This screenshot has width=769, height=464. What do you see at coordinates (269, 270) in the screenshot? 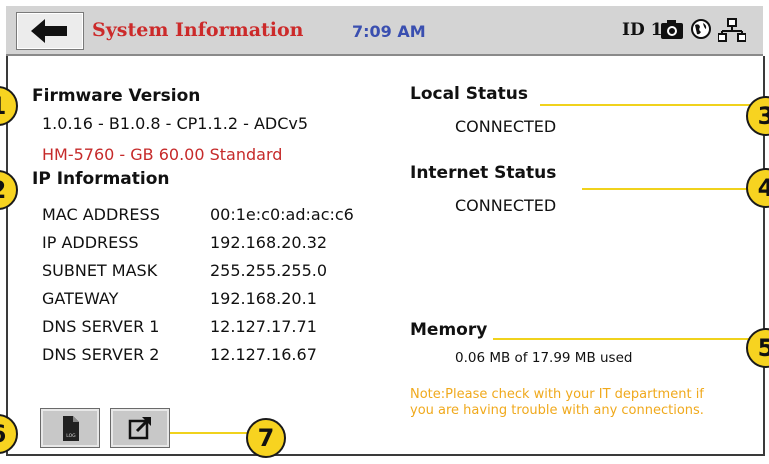
I see `ip-row-value: 255.255.255.0` at bounding box center [269, 270].